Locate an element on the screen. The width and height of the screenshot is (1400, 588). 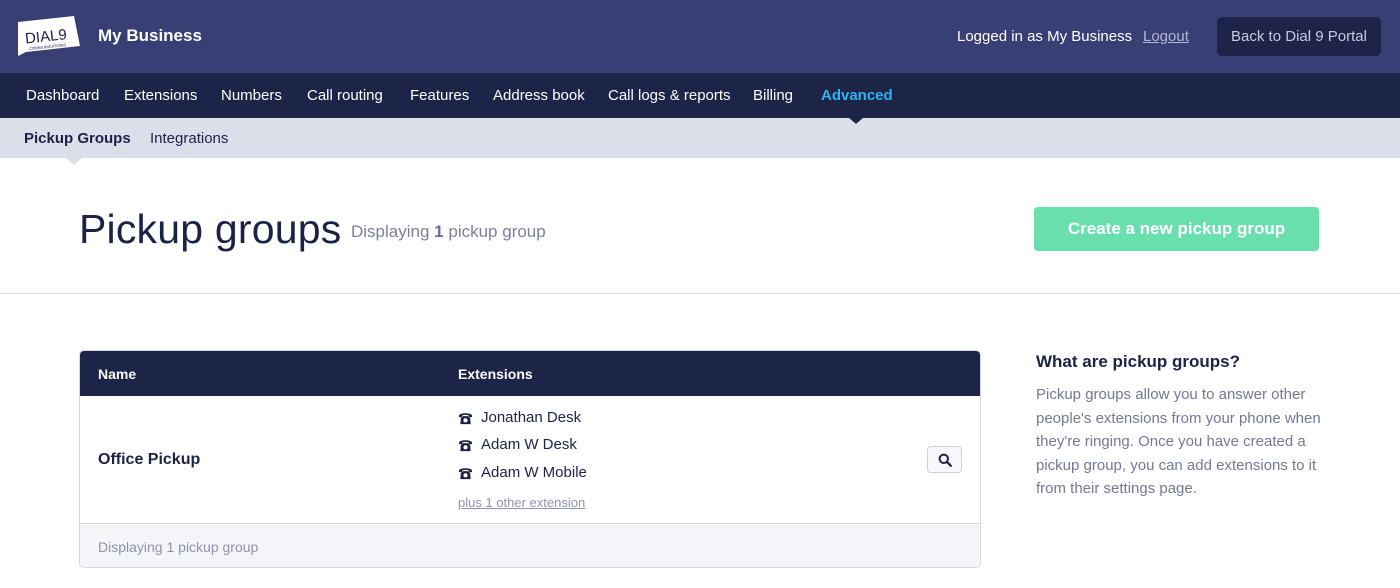
more-extensions-link: plus 1 other extension is located at coordinates (521, 502).